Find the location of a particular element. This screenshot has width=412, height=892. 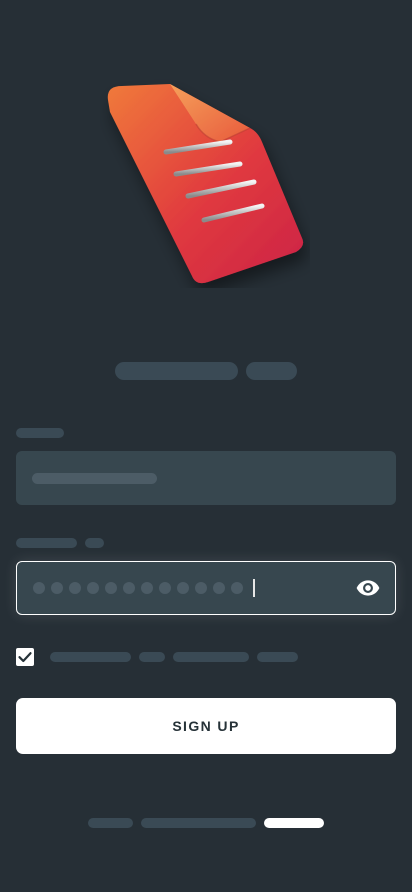

password-masked-value is located at coordinates (144, 588).